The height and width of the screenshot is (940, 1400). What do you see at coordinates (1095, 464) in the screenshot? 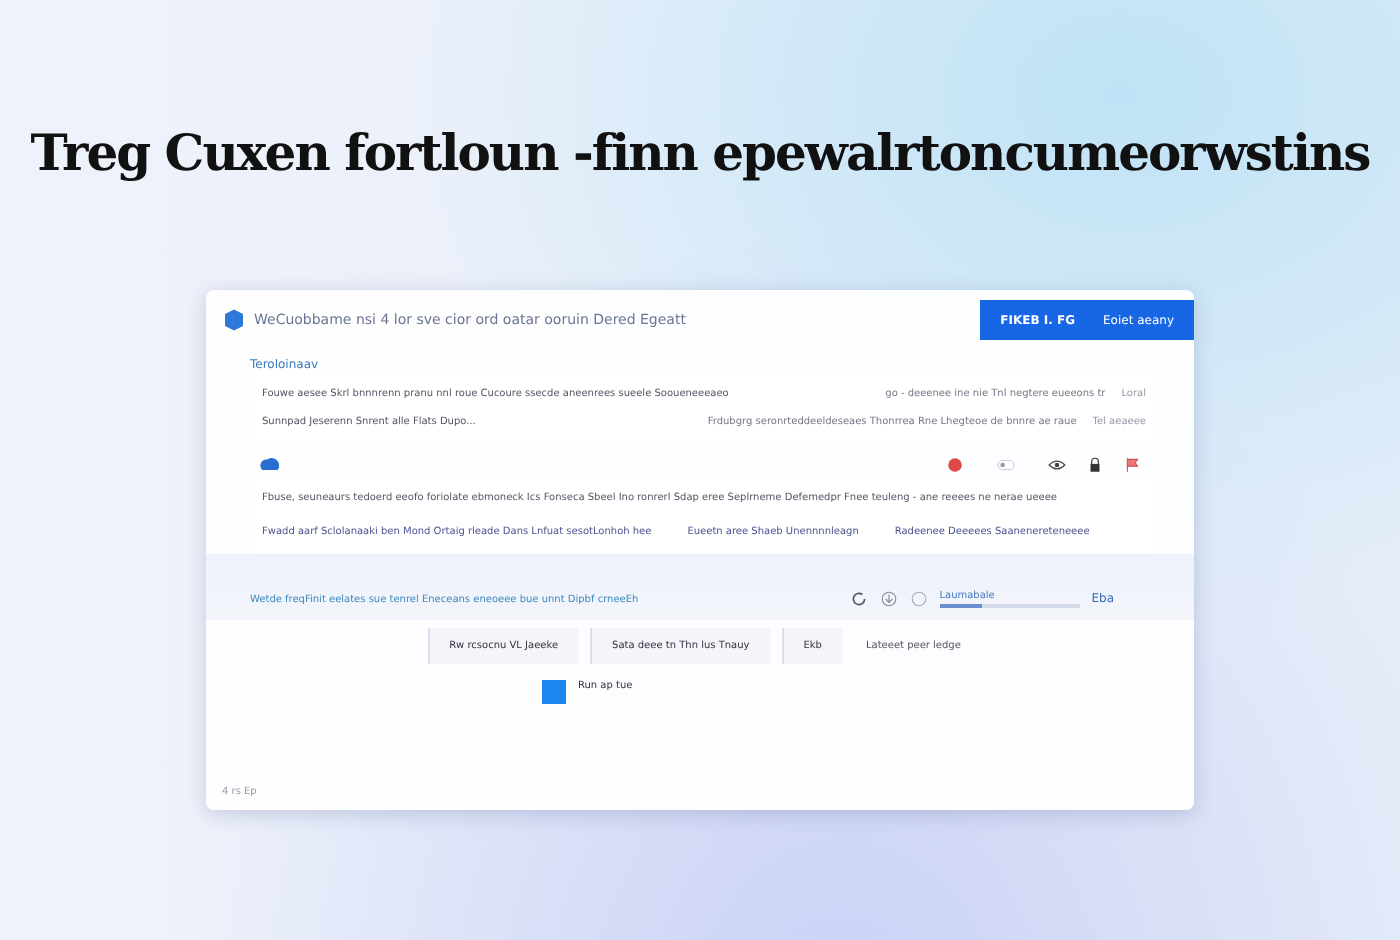
I see `lock-icon` at bounding box center [1095, 464].